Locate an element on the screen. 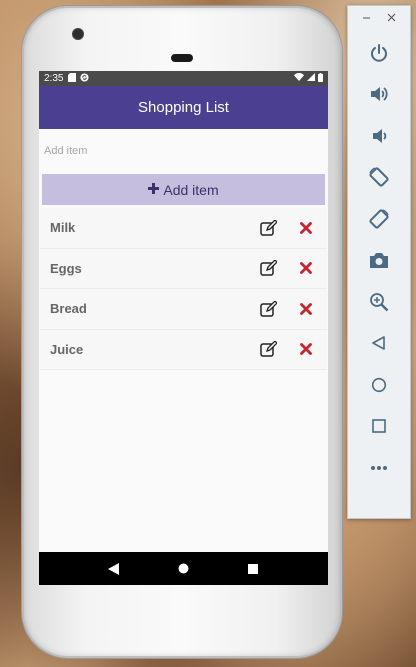 Image resolution: width=416 pixels, height=667 pixels. sync-icon is located at coordinates (85, 78).